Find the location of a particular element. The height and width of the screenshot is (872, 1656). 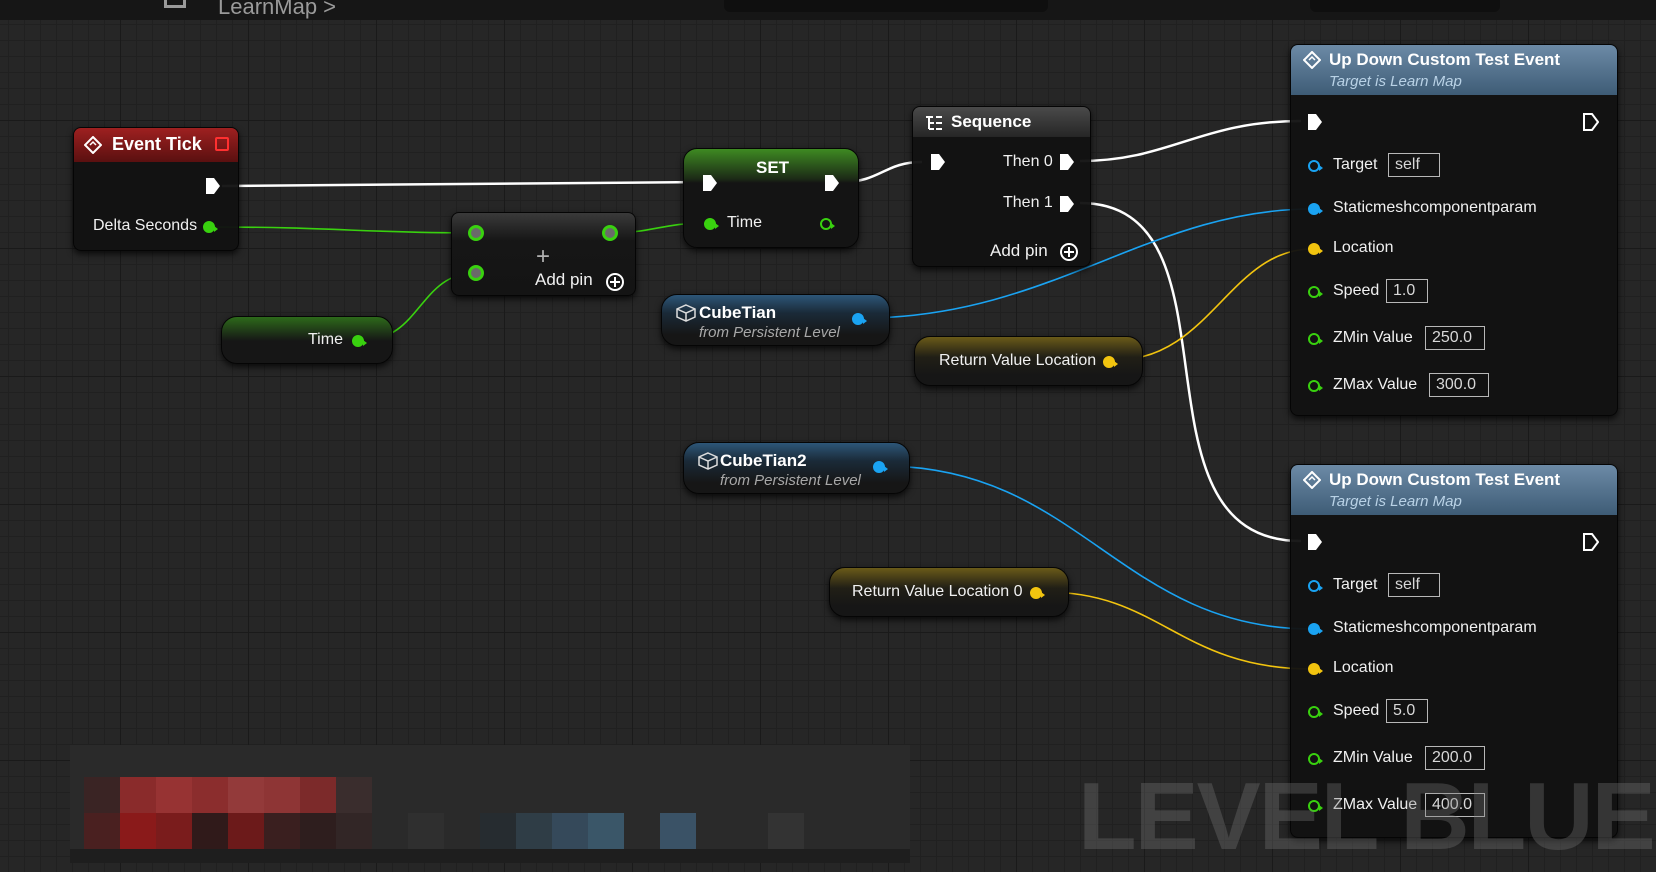

set-node: SET Time is located at coordinates (771, 198).